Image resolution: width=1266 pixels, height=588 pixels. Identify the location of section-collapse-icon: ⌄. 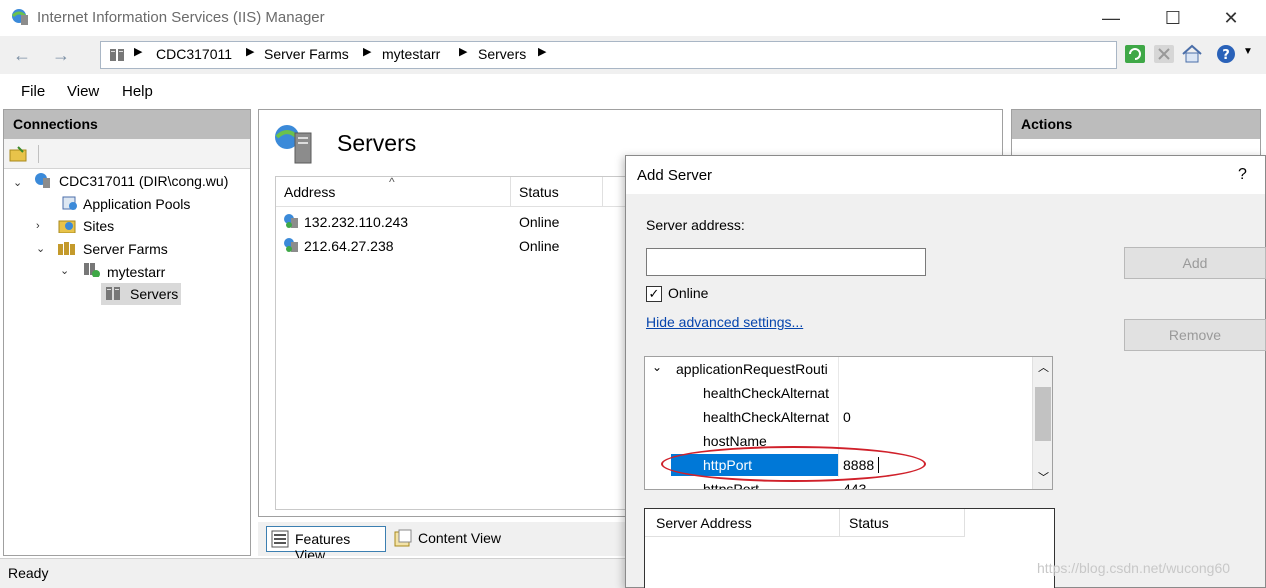
(657, 367).